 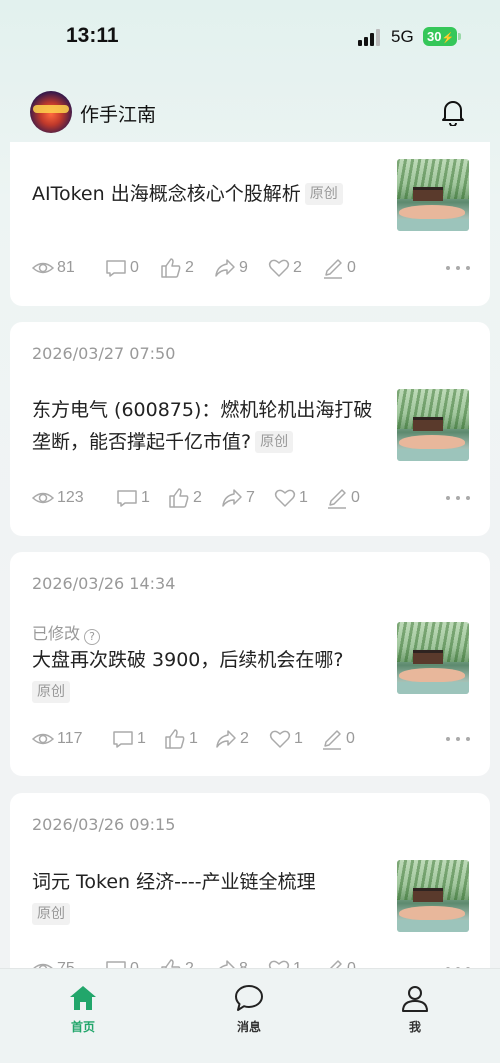 I want to click on person-icon, so click(x=415, y=999).